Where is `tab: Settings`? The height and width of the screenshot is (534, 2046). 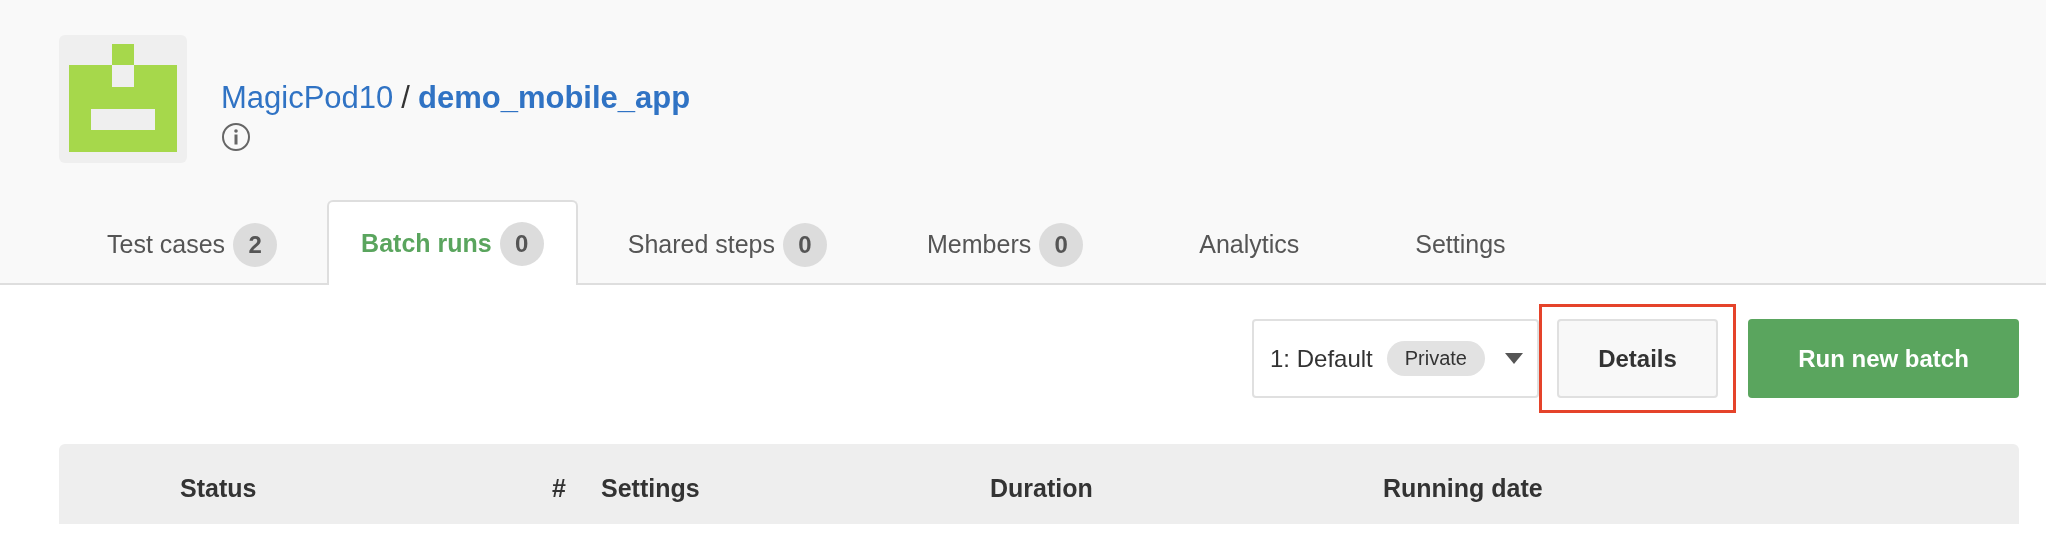 tab: Settings is located at coordinates (1460, 243).